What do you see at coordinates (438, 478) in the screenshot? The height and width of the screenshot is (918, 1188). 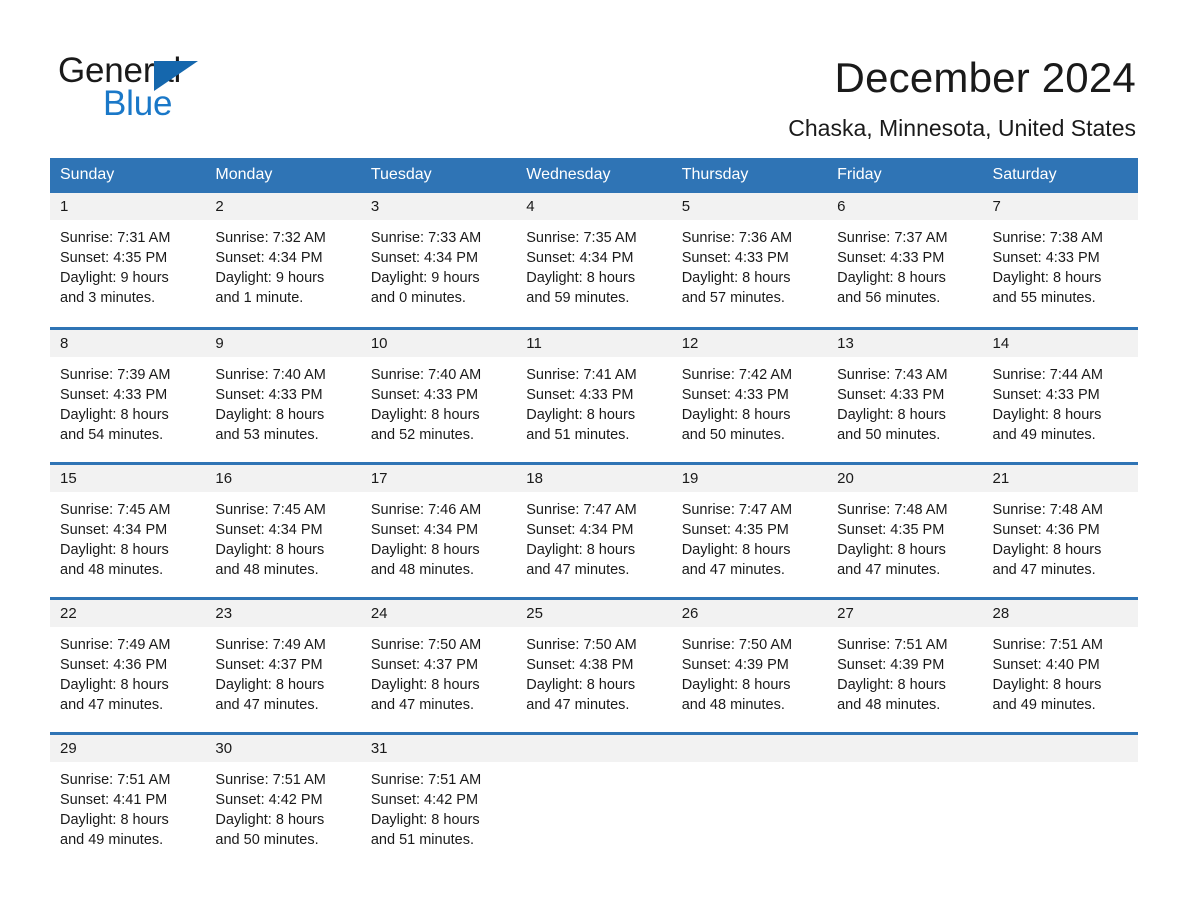 I see `day-number: 17` at bounding box center [438, 478].